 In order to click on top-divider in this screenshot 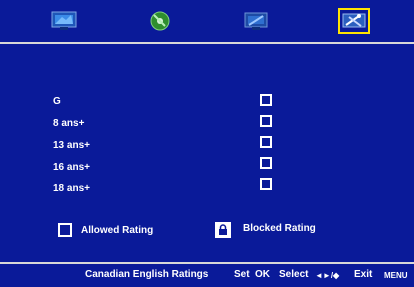, I will do `click(207, 43)`.